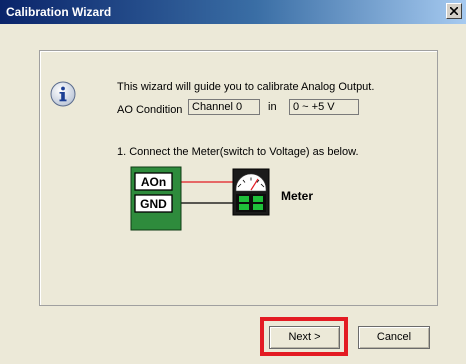  What do you see at coordinates (394, 337) in the screenshot?
I see `cancel-button: Cancel` at bounding box center [394, 337].